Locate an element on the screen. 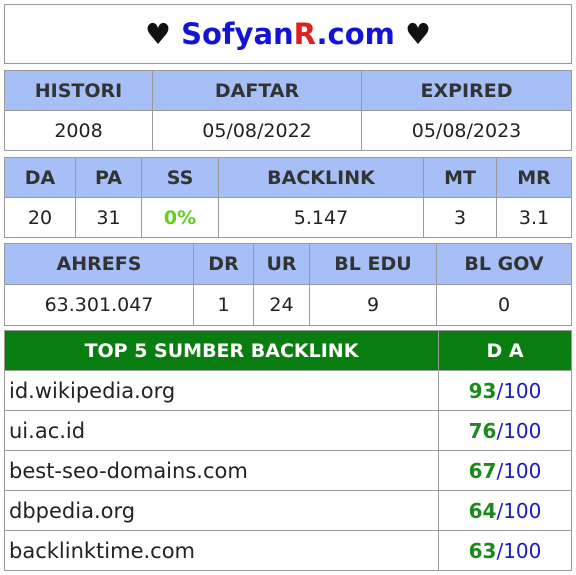  backlink-da: 76/100 is located at coordinates (505, 430).